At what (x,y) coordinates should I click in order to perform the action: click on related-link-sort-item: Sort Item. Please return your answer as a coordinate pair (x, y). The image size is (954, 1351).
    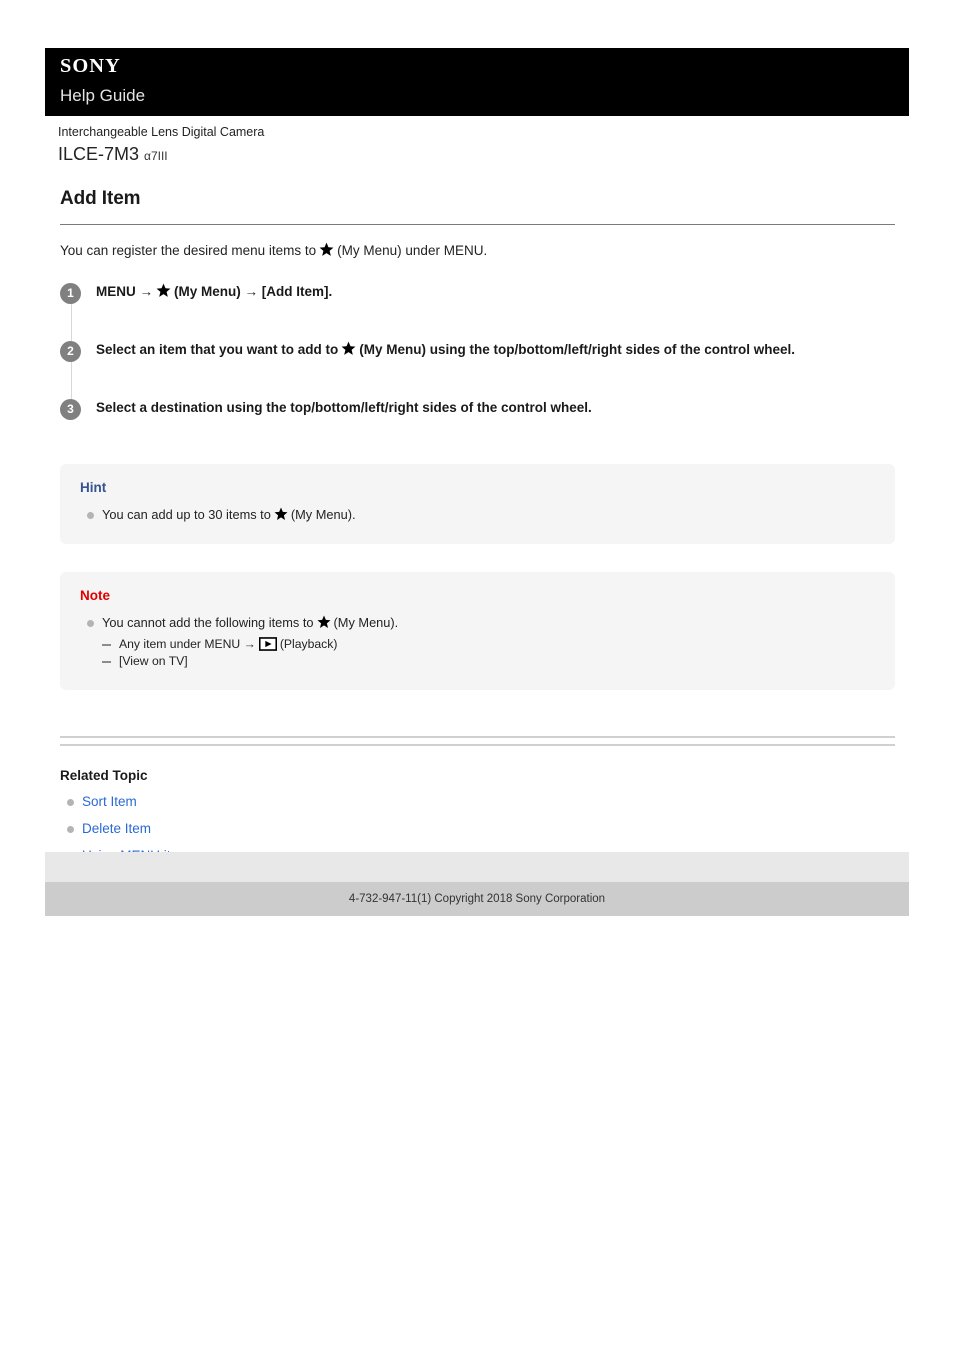
    Looking at the image, I should click on (109, 801).